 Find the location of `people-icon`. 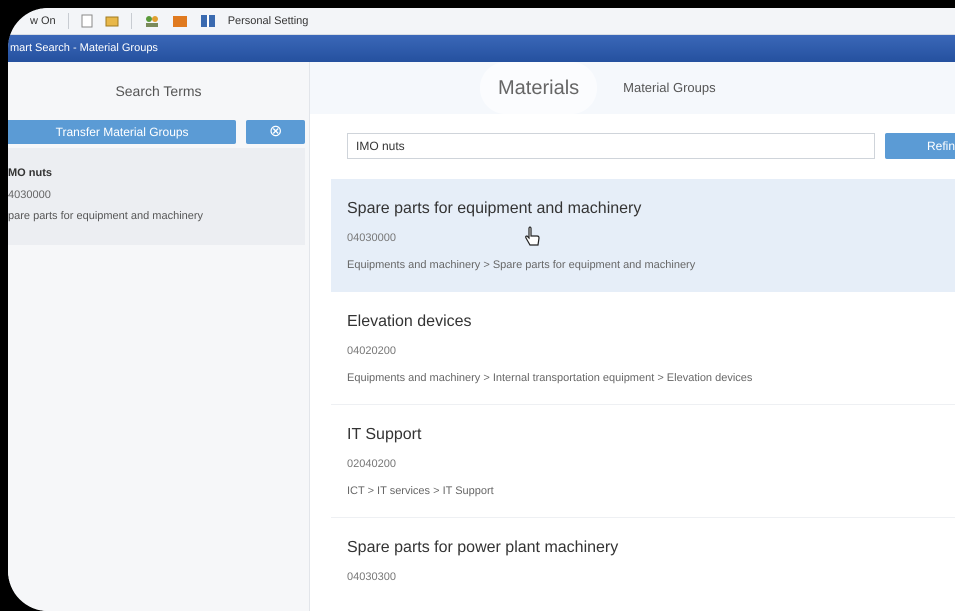

people-icon is located at coordinates (152, 21).